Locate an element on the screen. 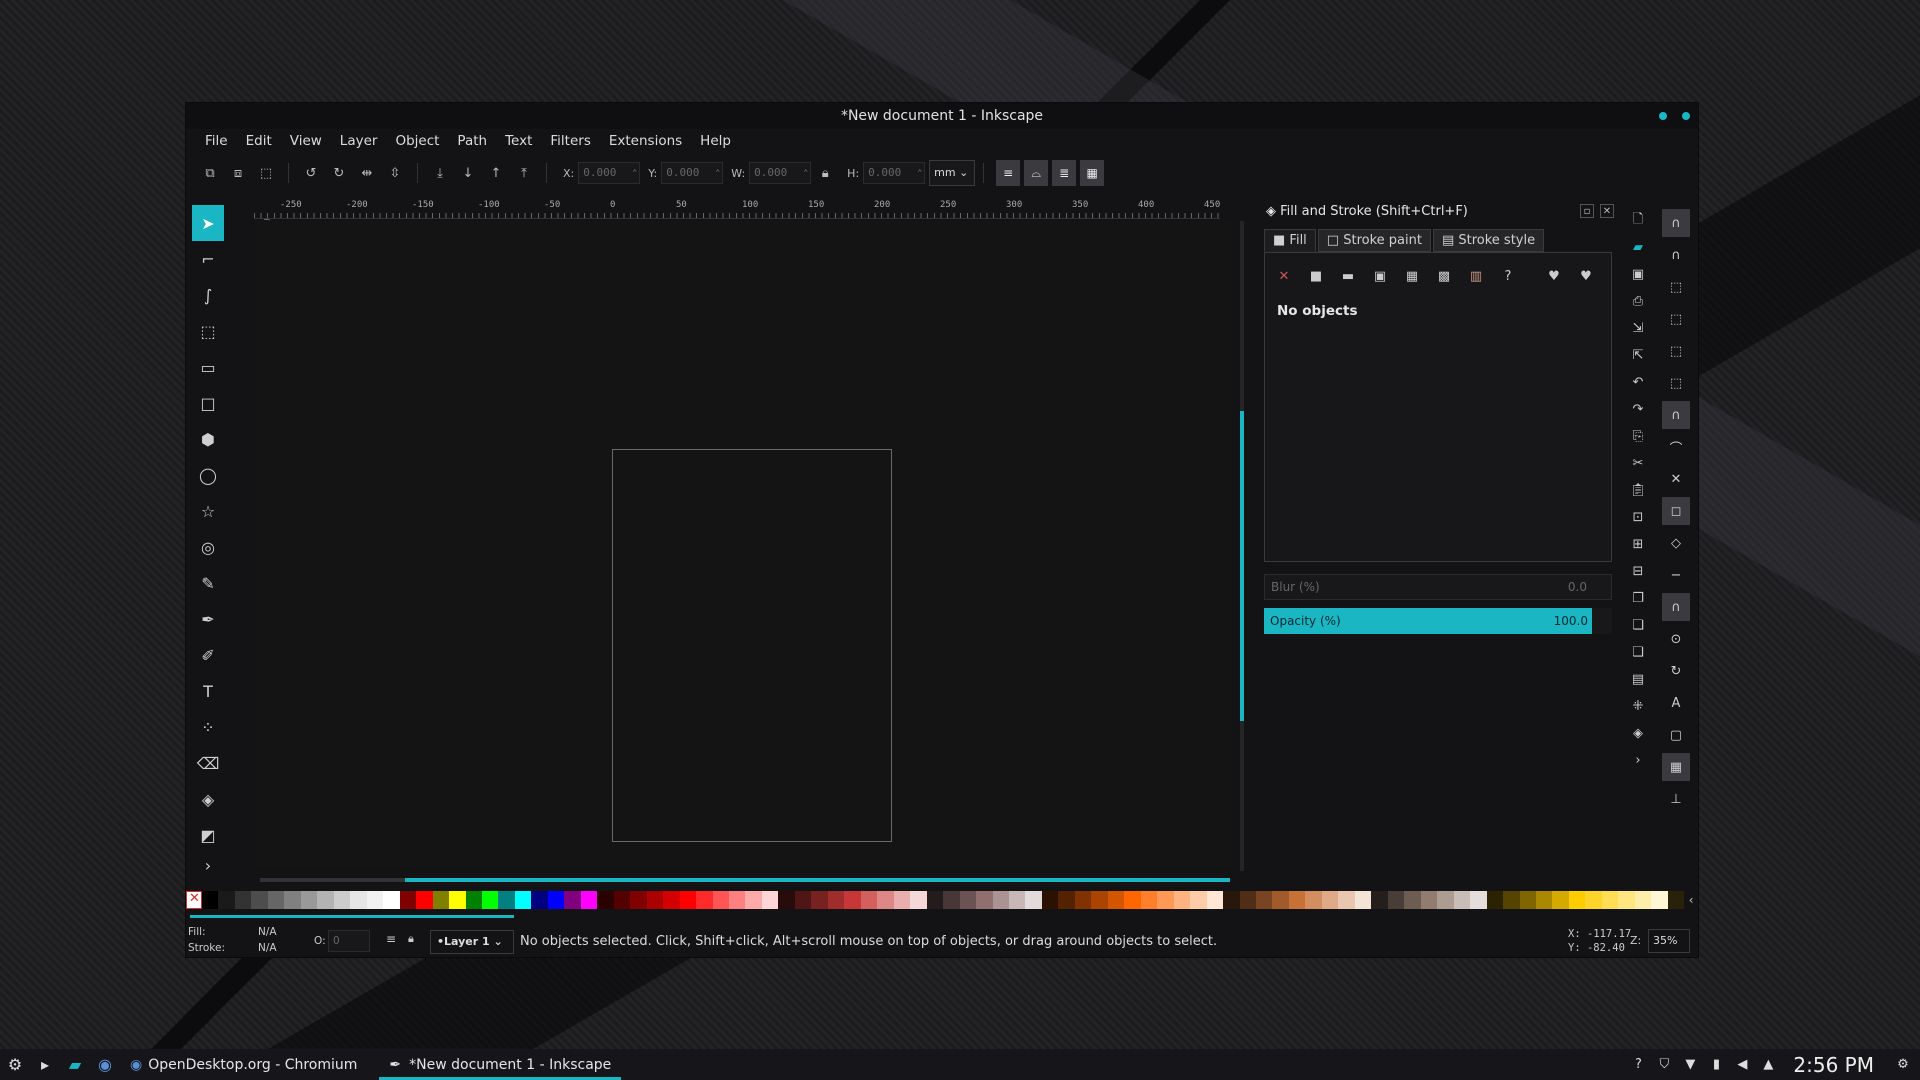  snap-others-icon: ∩ is located at coordinates (1676, 607).